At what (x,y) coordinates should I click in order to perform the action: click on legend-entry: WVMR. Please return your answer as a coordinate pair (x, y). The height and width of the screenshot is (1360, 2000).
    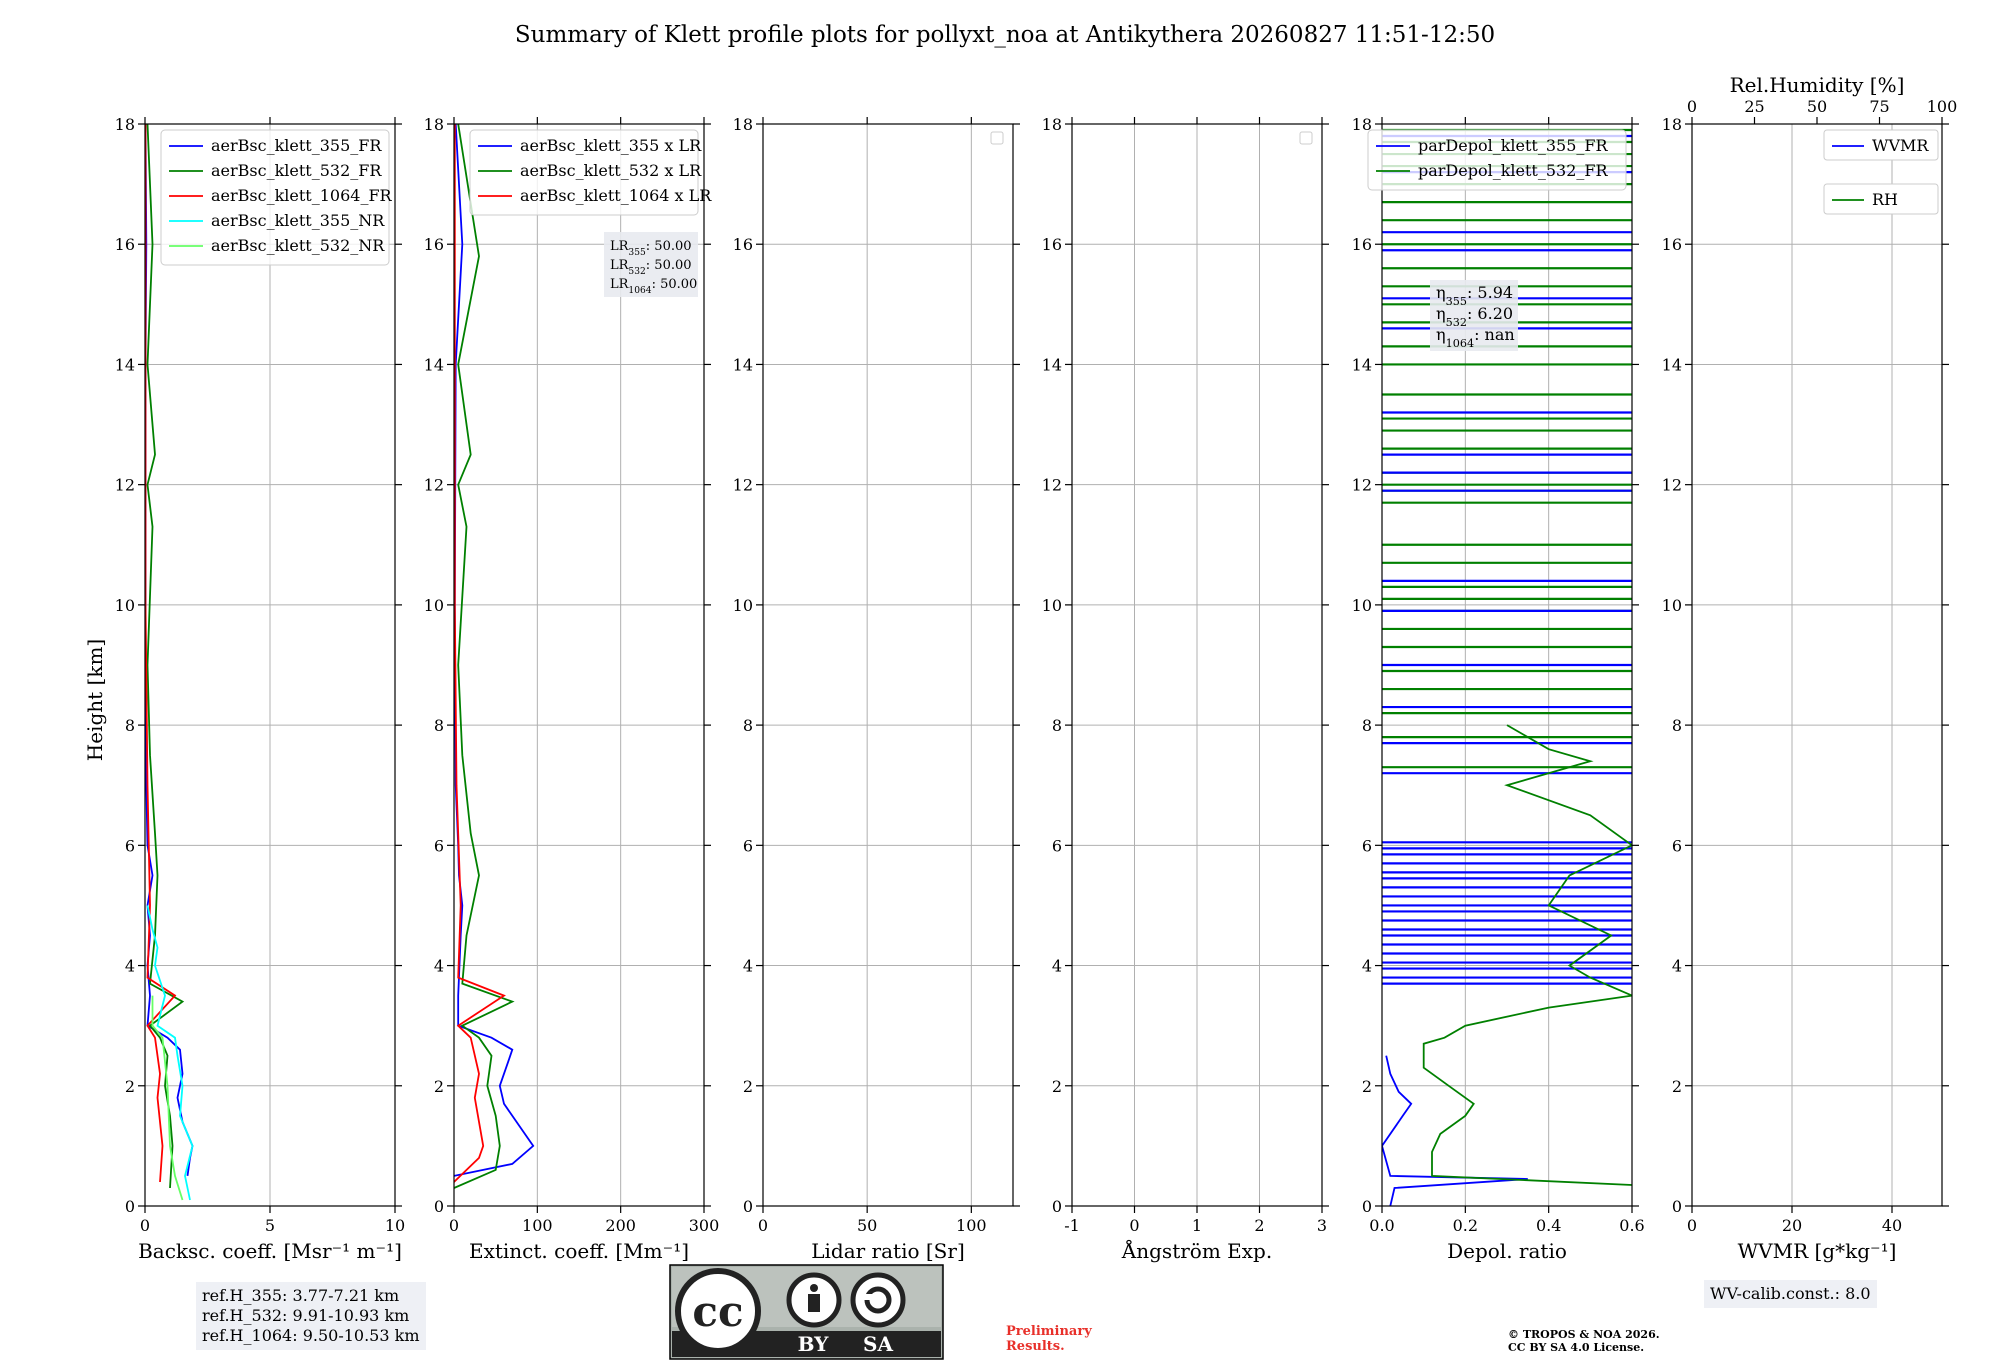
    Looking at the image, I should click on (1881, 145).